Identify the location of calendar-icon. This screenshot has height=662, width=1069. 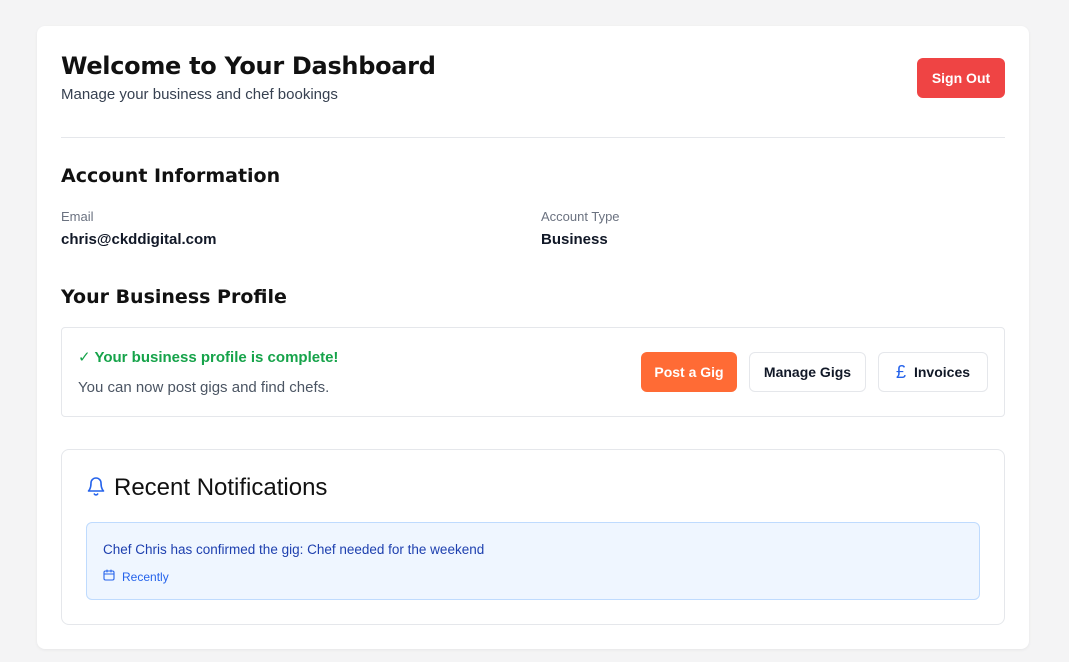
(109, 576).